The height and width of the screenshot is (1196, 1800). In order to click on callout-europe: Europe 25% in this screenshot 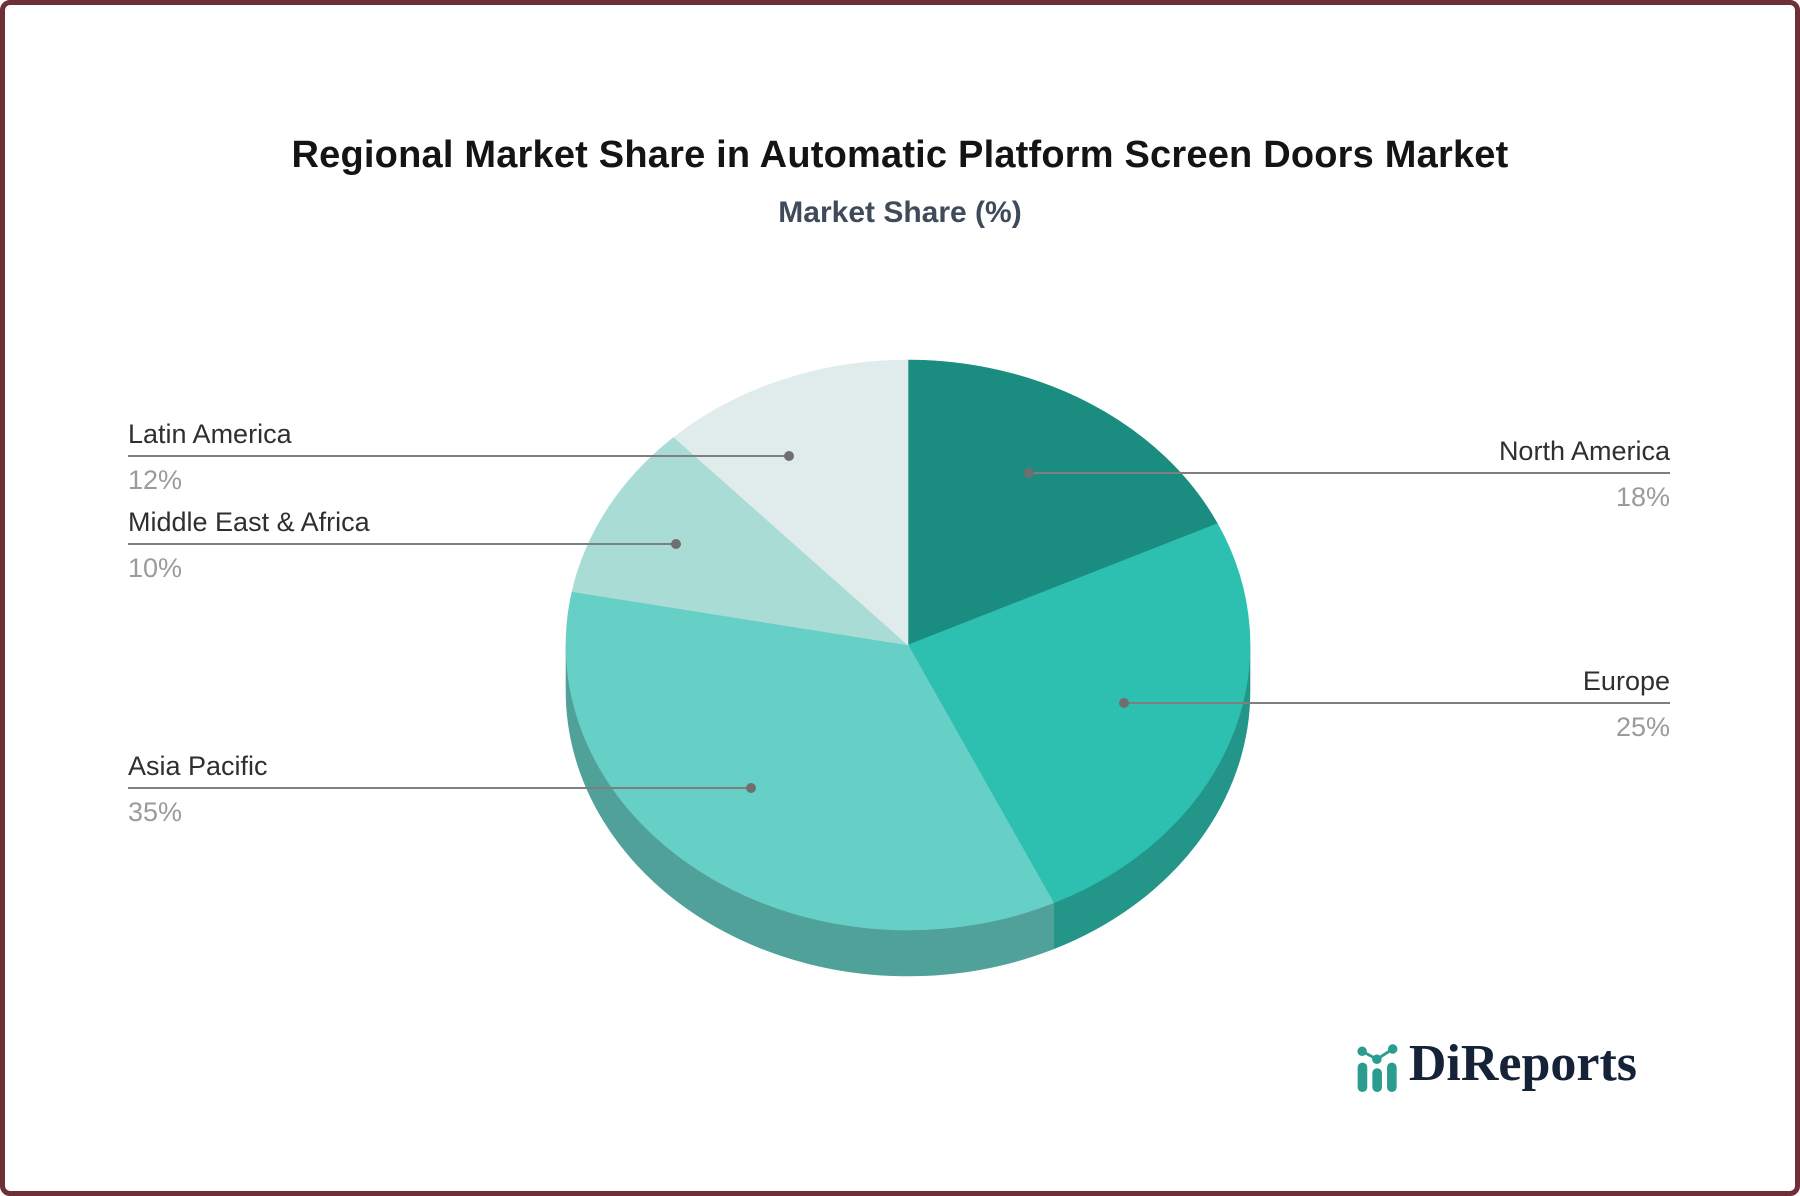, I will do `click(1394, 703)`.